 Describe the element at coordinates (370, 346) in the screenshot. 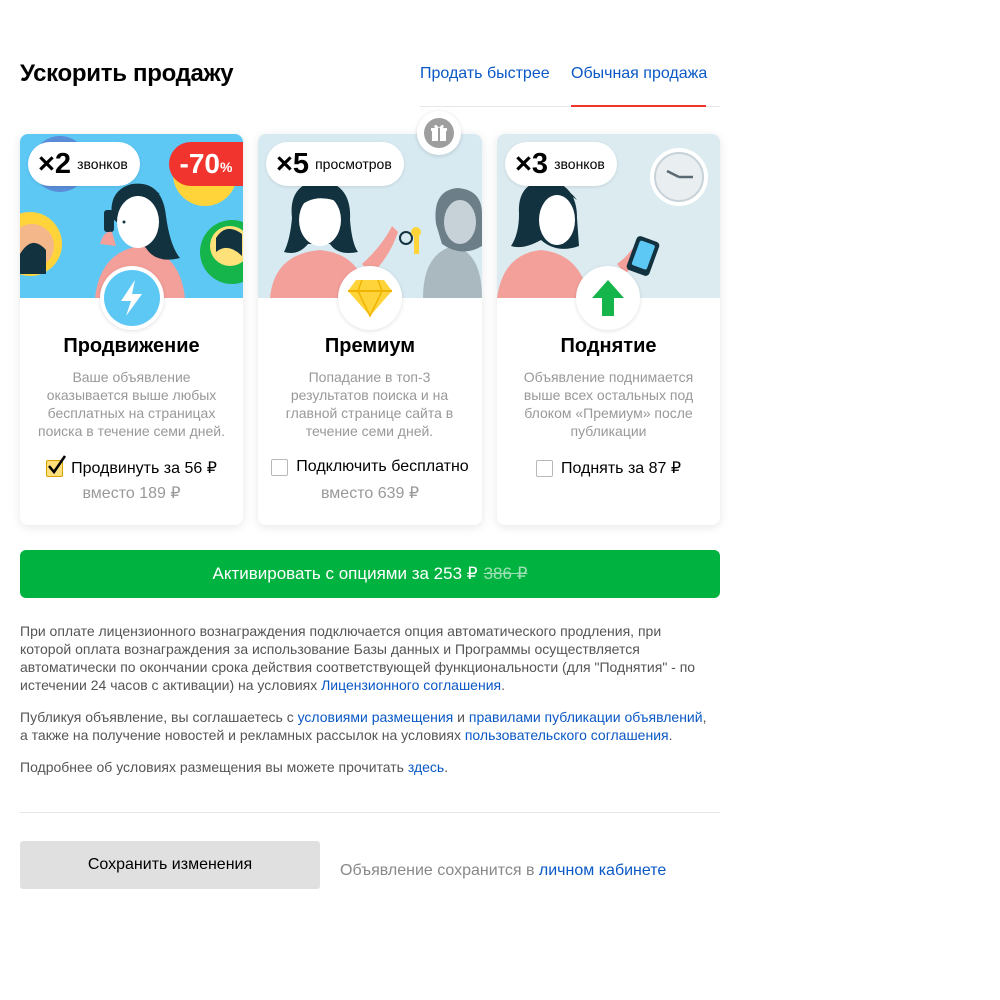

I see `card-title: Премиум` at that location.